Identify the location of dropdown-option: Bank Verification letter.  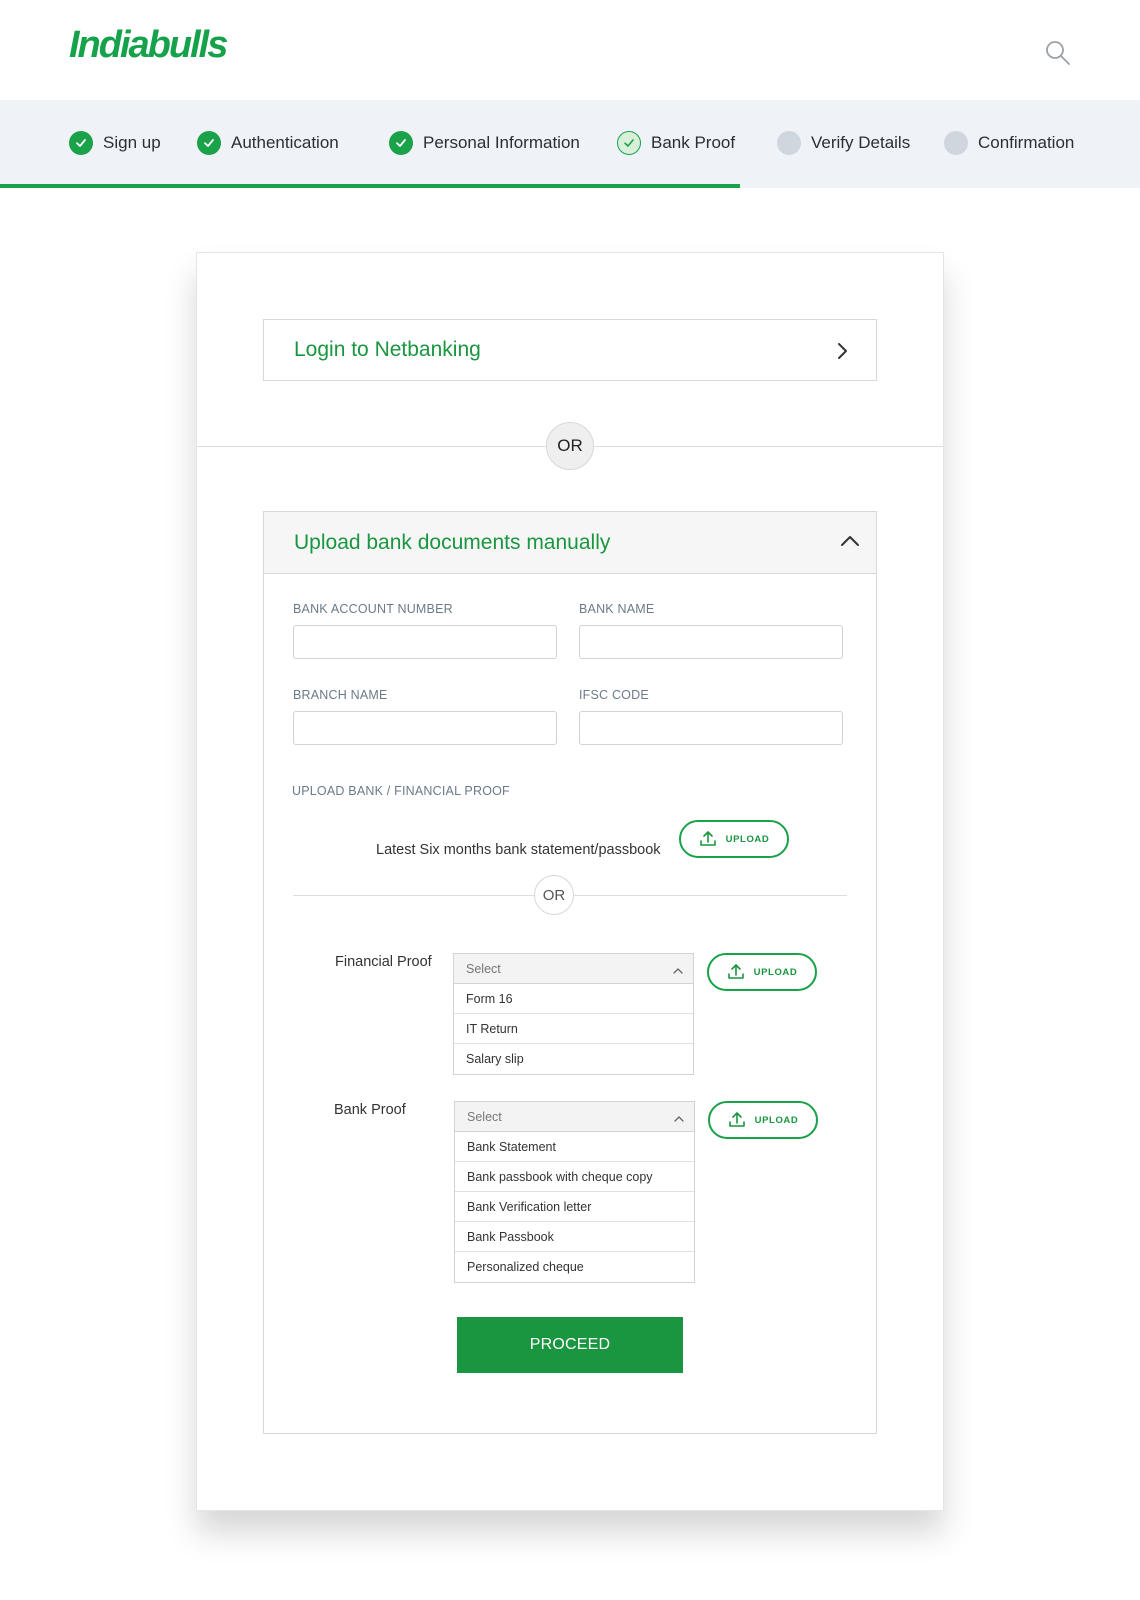
(574, 1207).